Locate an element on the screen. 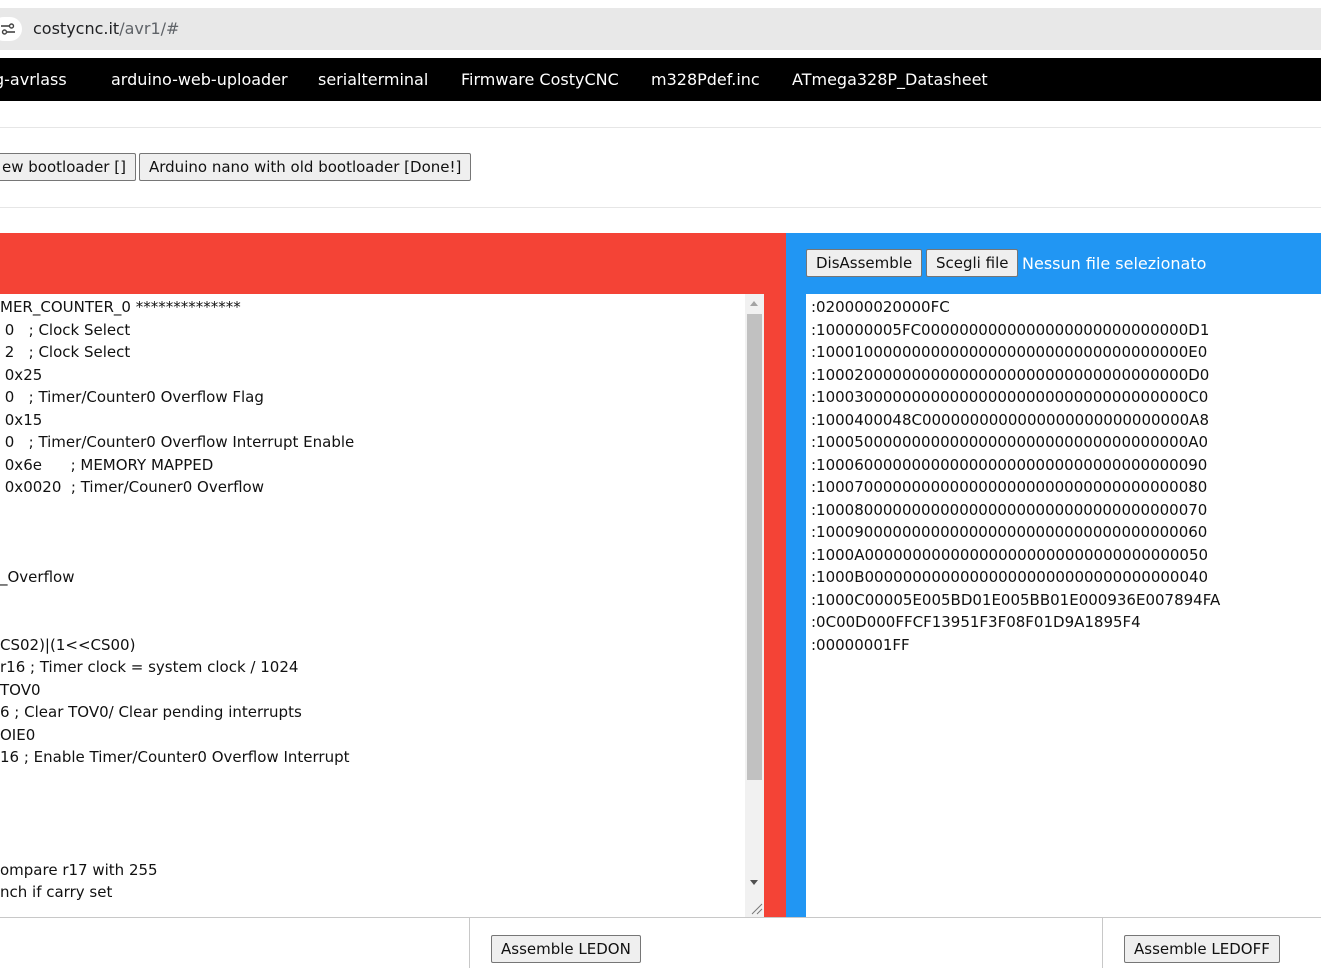  asm-line: OIE0 is located at coordinates (18, 734).